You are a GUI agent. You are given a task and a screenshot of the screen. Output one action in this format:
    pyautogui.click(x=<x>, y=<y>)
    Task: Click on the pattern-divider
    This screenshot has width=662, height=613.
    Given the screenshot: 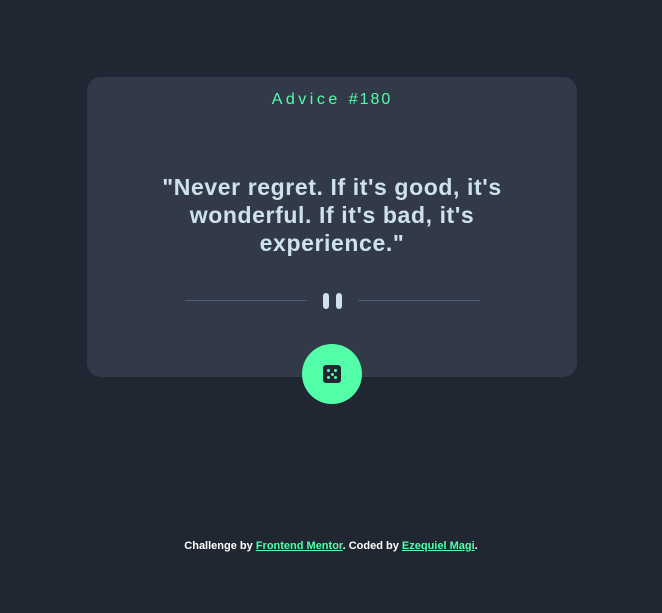 What is the action you would take?
    pyautogui.click(x=332, y=301)
    